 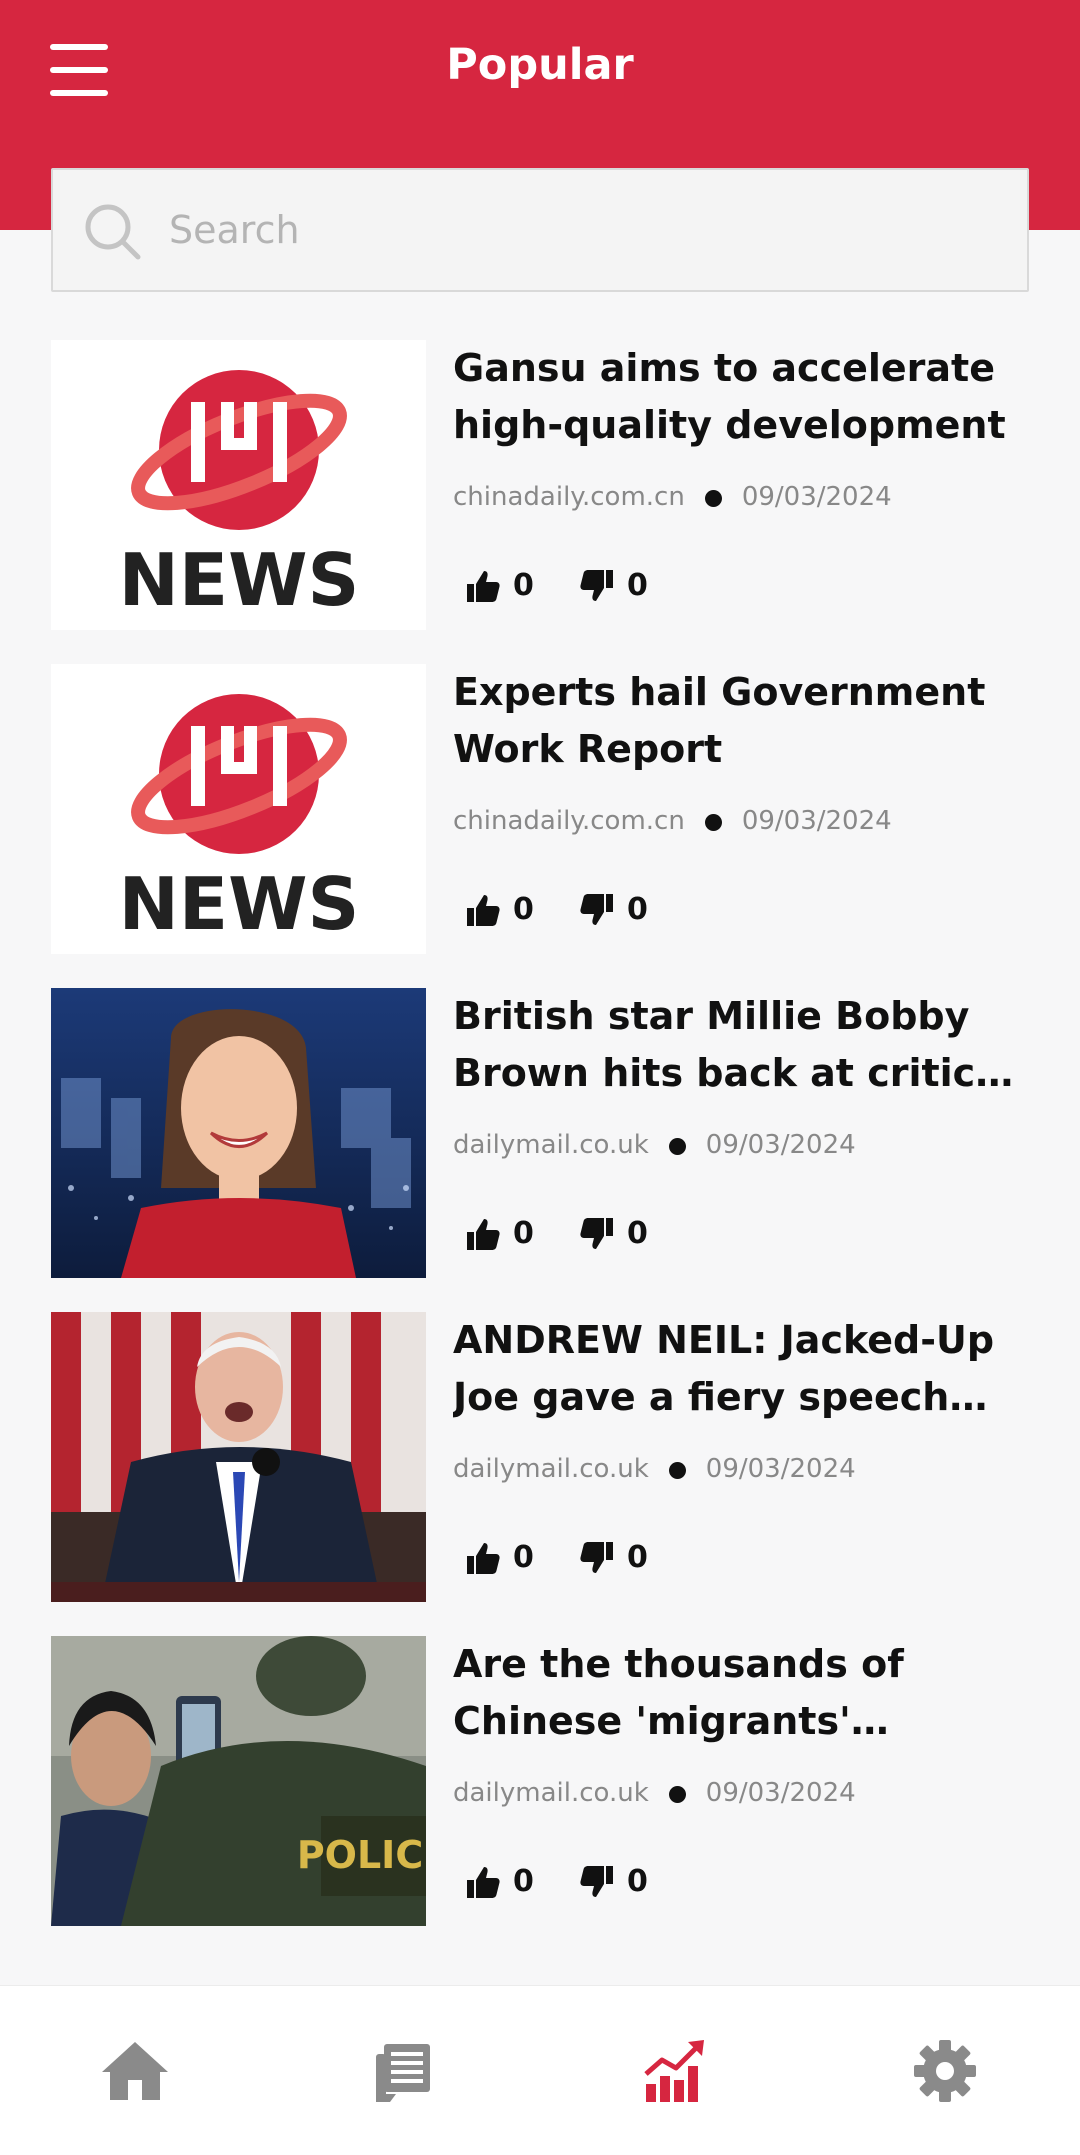 I want to click on nav-home, so click(x=135, y=2071).